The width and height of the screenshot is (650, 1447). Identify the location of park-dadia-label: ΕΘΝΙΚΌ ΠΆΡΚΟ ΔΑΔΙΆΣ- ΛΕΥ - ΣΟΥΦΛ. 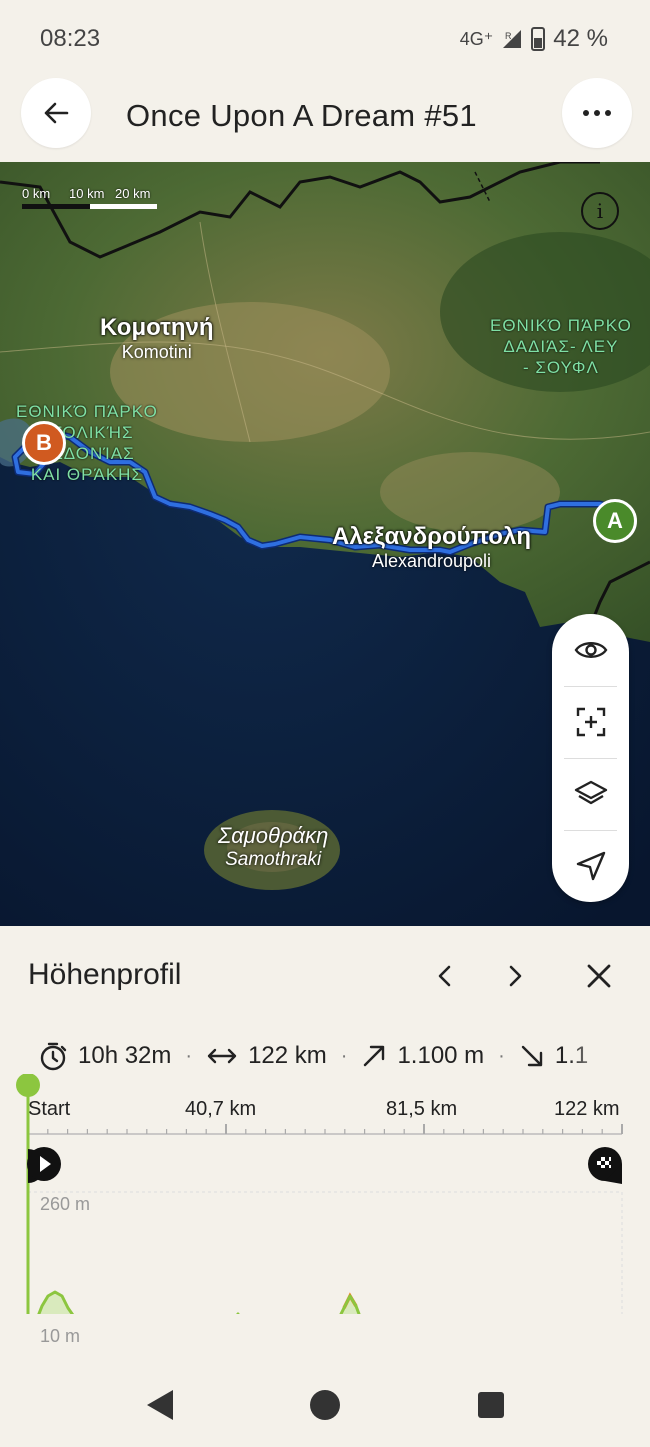
(561, 346).